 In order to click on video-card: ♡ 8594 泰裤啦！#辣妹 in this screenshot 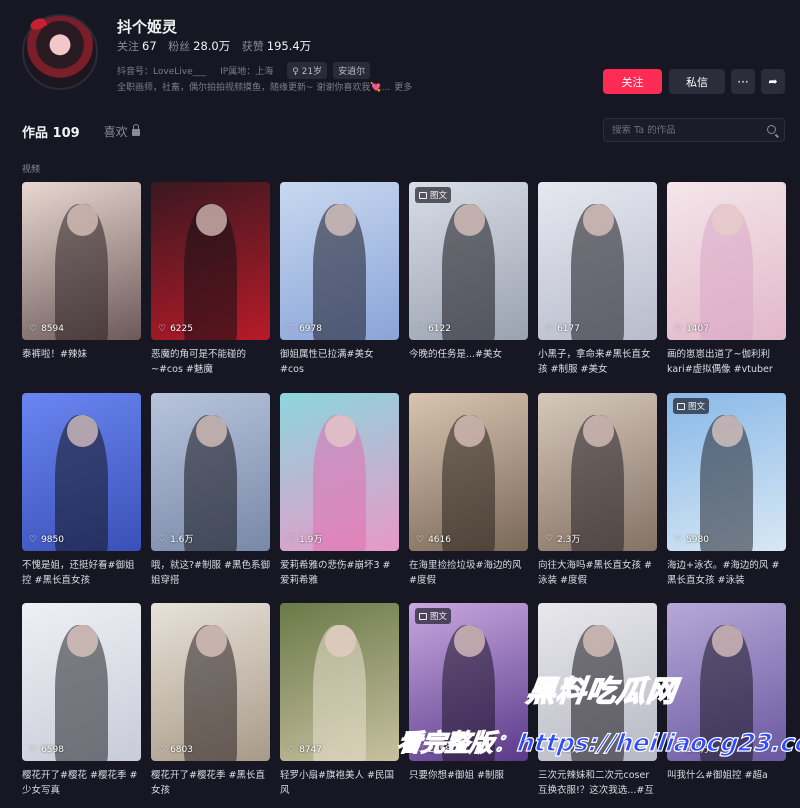, I will do `click(81, 279)`.